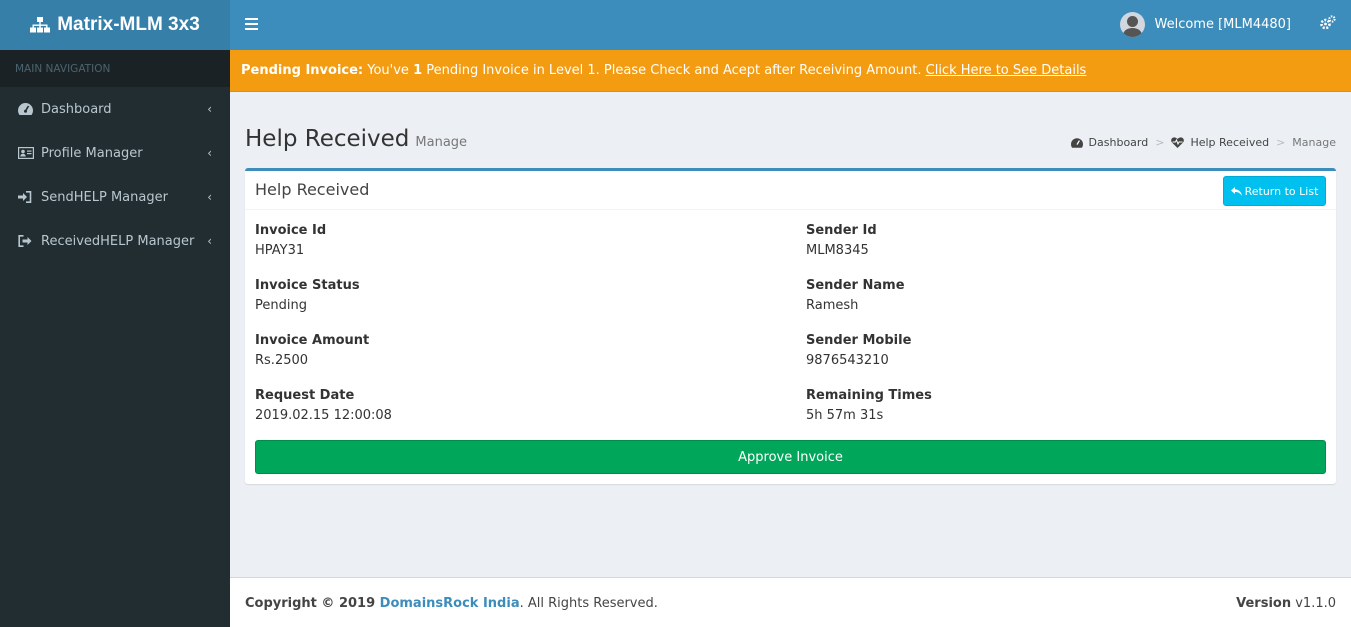  What do you see at coordinates (450, 603) in the screenshot?
I see `company-link: DomainsRock India` at bounding box center [450, 603].